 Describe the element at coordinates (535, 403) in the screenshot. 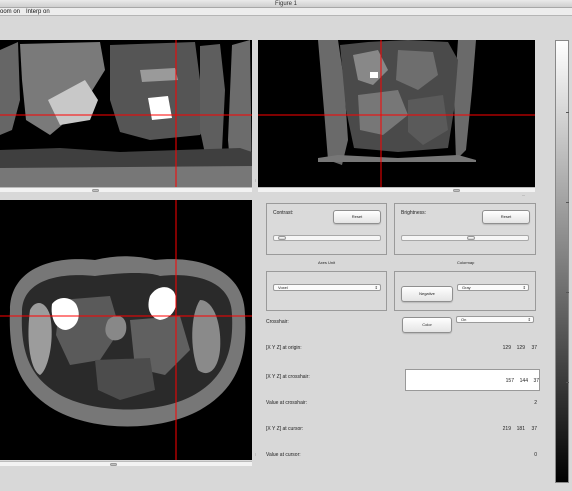

I see `crosshair-intensity-value: 2` at that location.